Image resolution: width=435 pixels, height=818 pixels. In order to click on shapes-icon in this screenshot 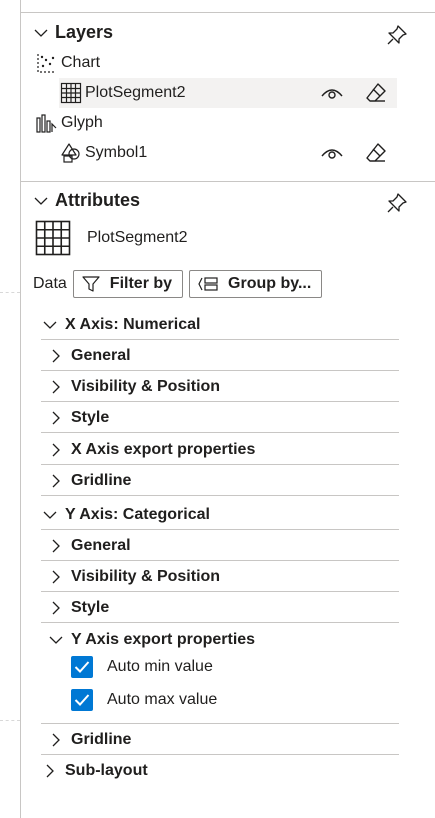, I will do `click(71, 153)`.